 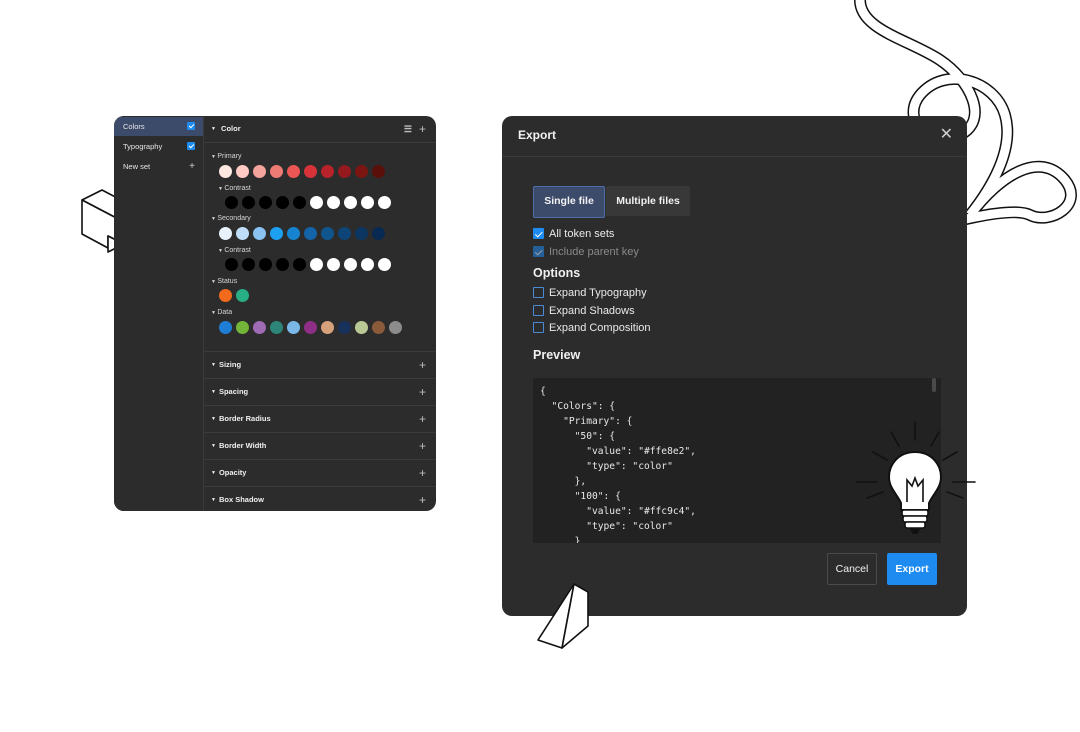 What do you see at coordinates (538, 310) in the screenshot?
I see `expand-shadows-checkbox` at bounding box center [538, 310].